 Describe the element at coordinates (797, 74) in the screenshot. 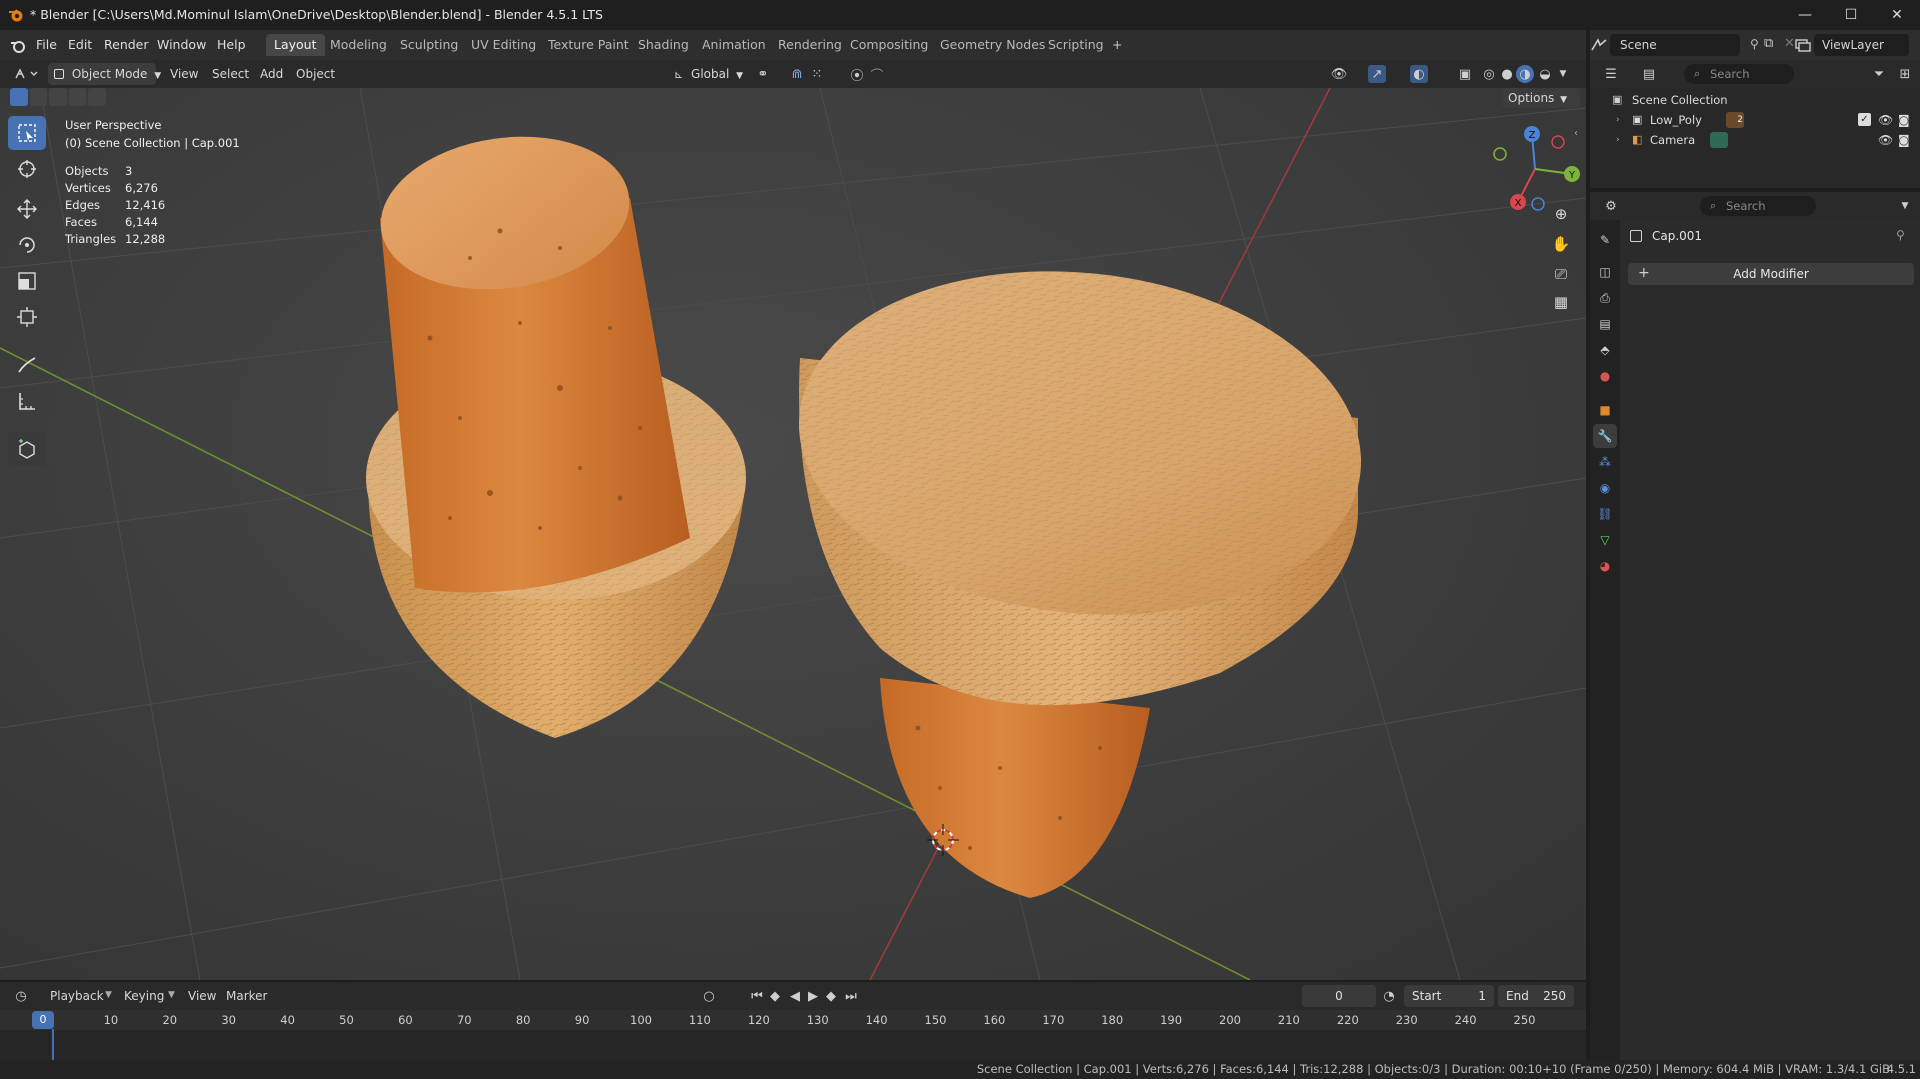

I see `snap-icon: ⋒` at that location.